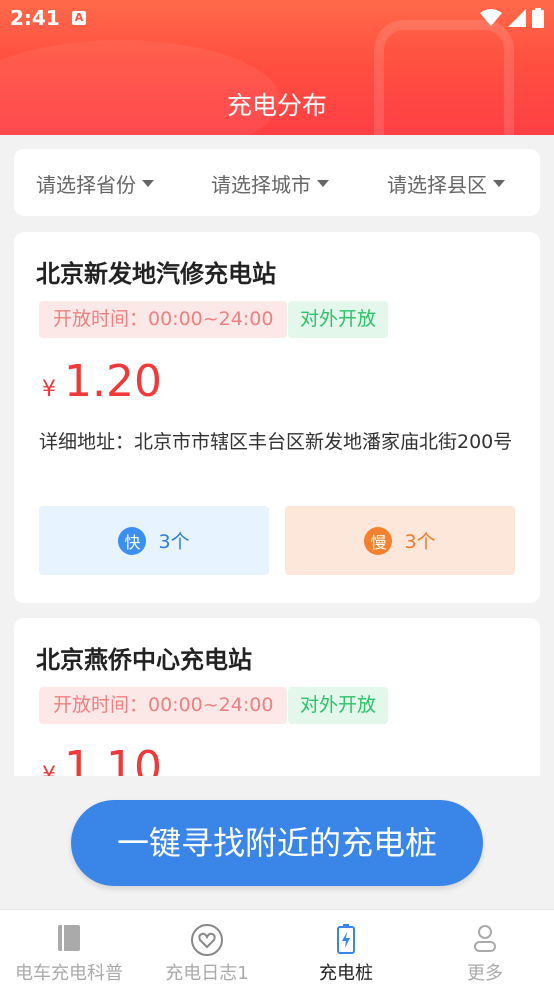  Describe the element at coordinates (420, 542) in the screenshot. I see `slow-count-label: 3个` at that location.